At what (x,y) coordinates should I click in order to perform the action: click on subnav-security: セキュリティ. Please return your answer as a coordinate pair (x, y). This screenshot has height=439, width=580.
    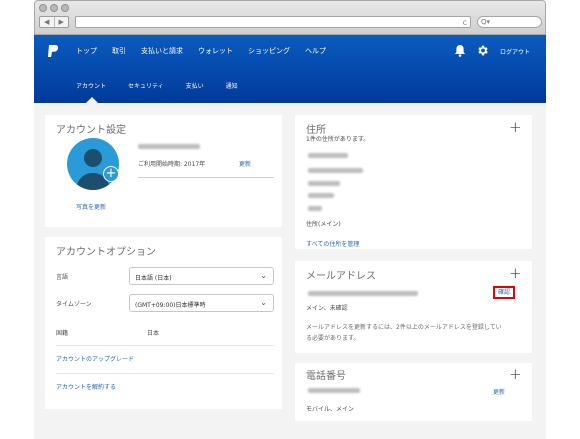
    Looking at the image, I should click on (146, 85).